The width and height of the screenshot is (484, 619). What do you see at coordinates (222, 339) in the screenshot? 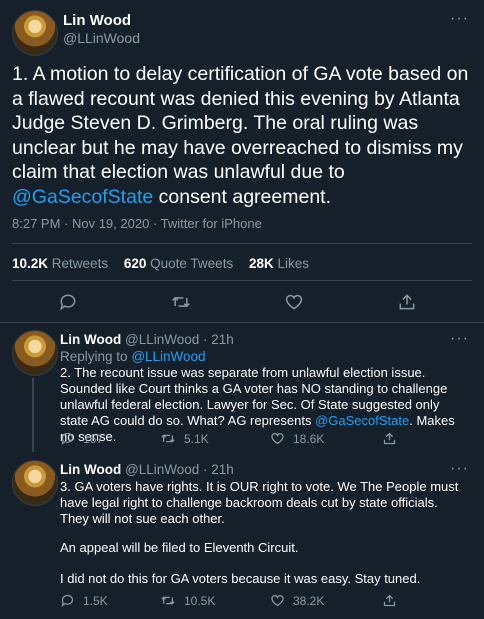
I see `reply1-age: 21h` at bounding box center [222, 339].